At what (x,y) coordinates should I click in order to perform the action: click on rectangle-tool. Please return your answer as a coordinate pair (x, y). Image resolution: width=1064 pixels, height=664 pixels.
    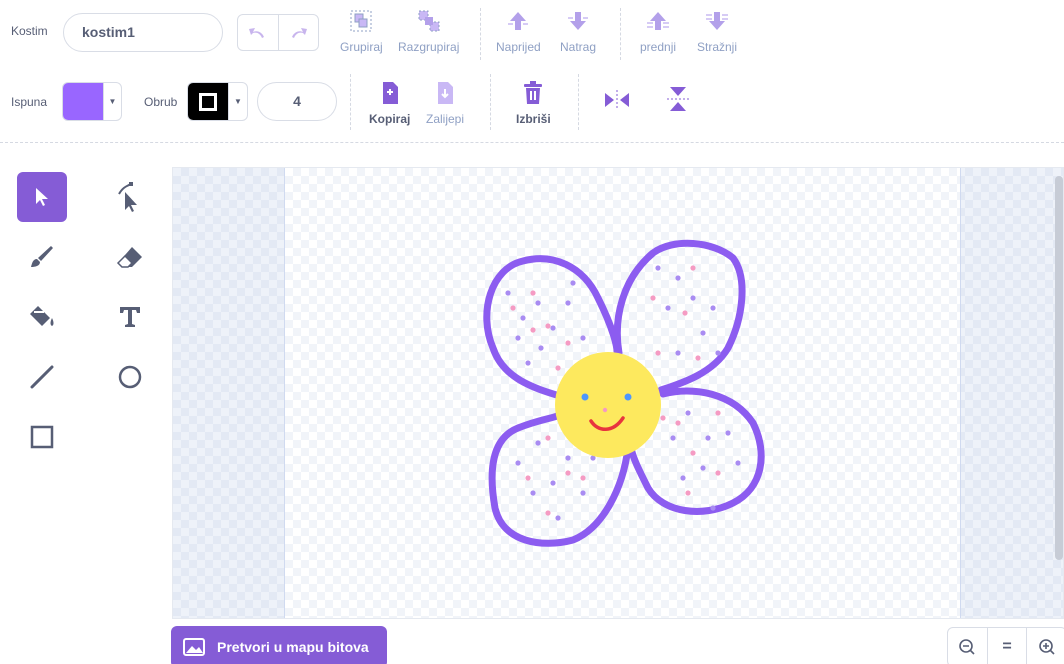
    Looking at the image, I should click on (42, 437).